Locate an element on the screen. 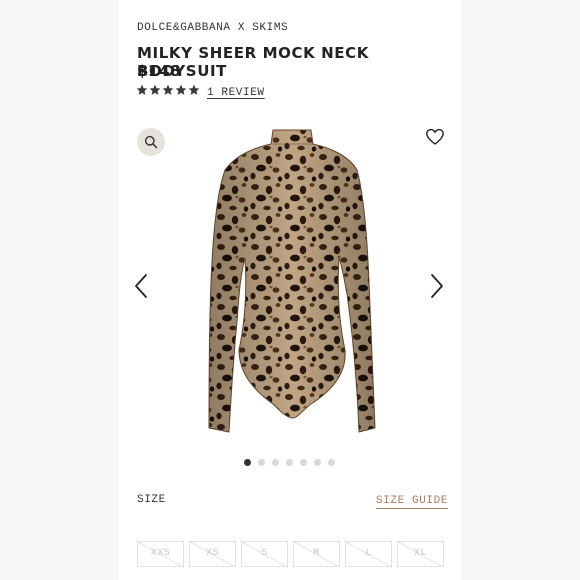  product-price: $148 is located at coordinates (159, 71).